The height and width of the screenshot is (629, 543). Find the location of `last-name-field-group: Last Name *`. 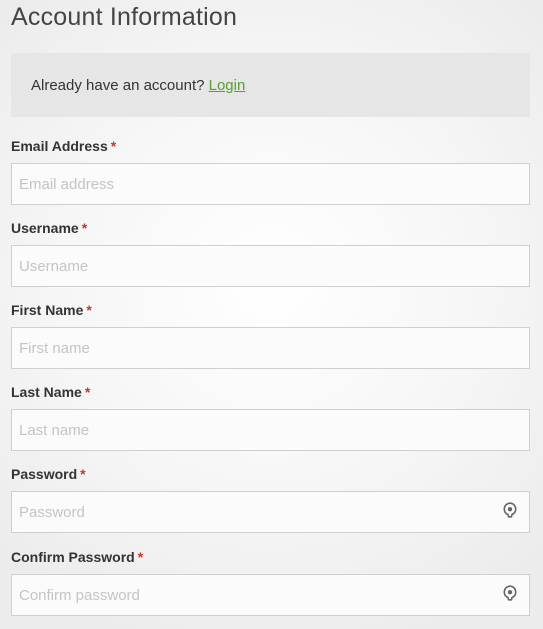

last-name-field-group: Last Name * is located at coordinates (270, 417).